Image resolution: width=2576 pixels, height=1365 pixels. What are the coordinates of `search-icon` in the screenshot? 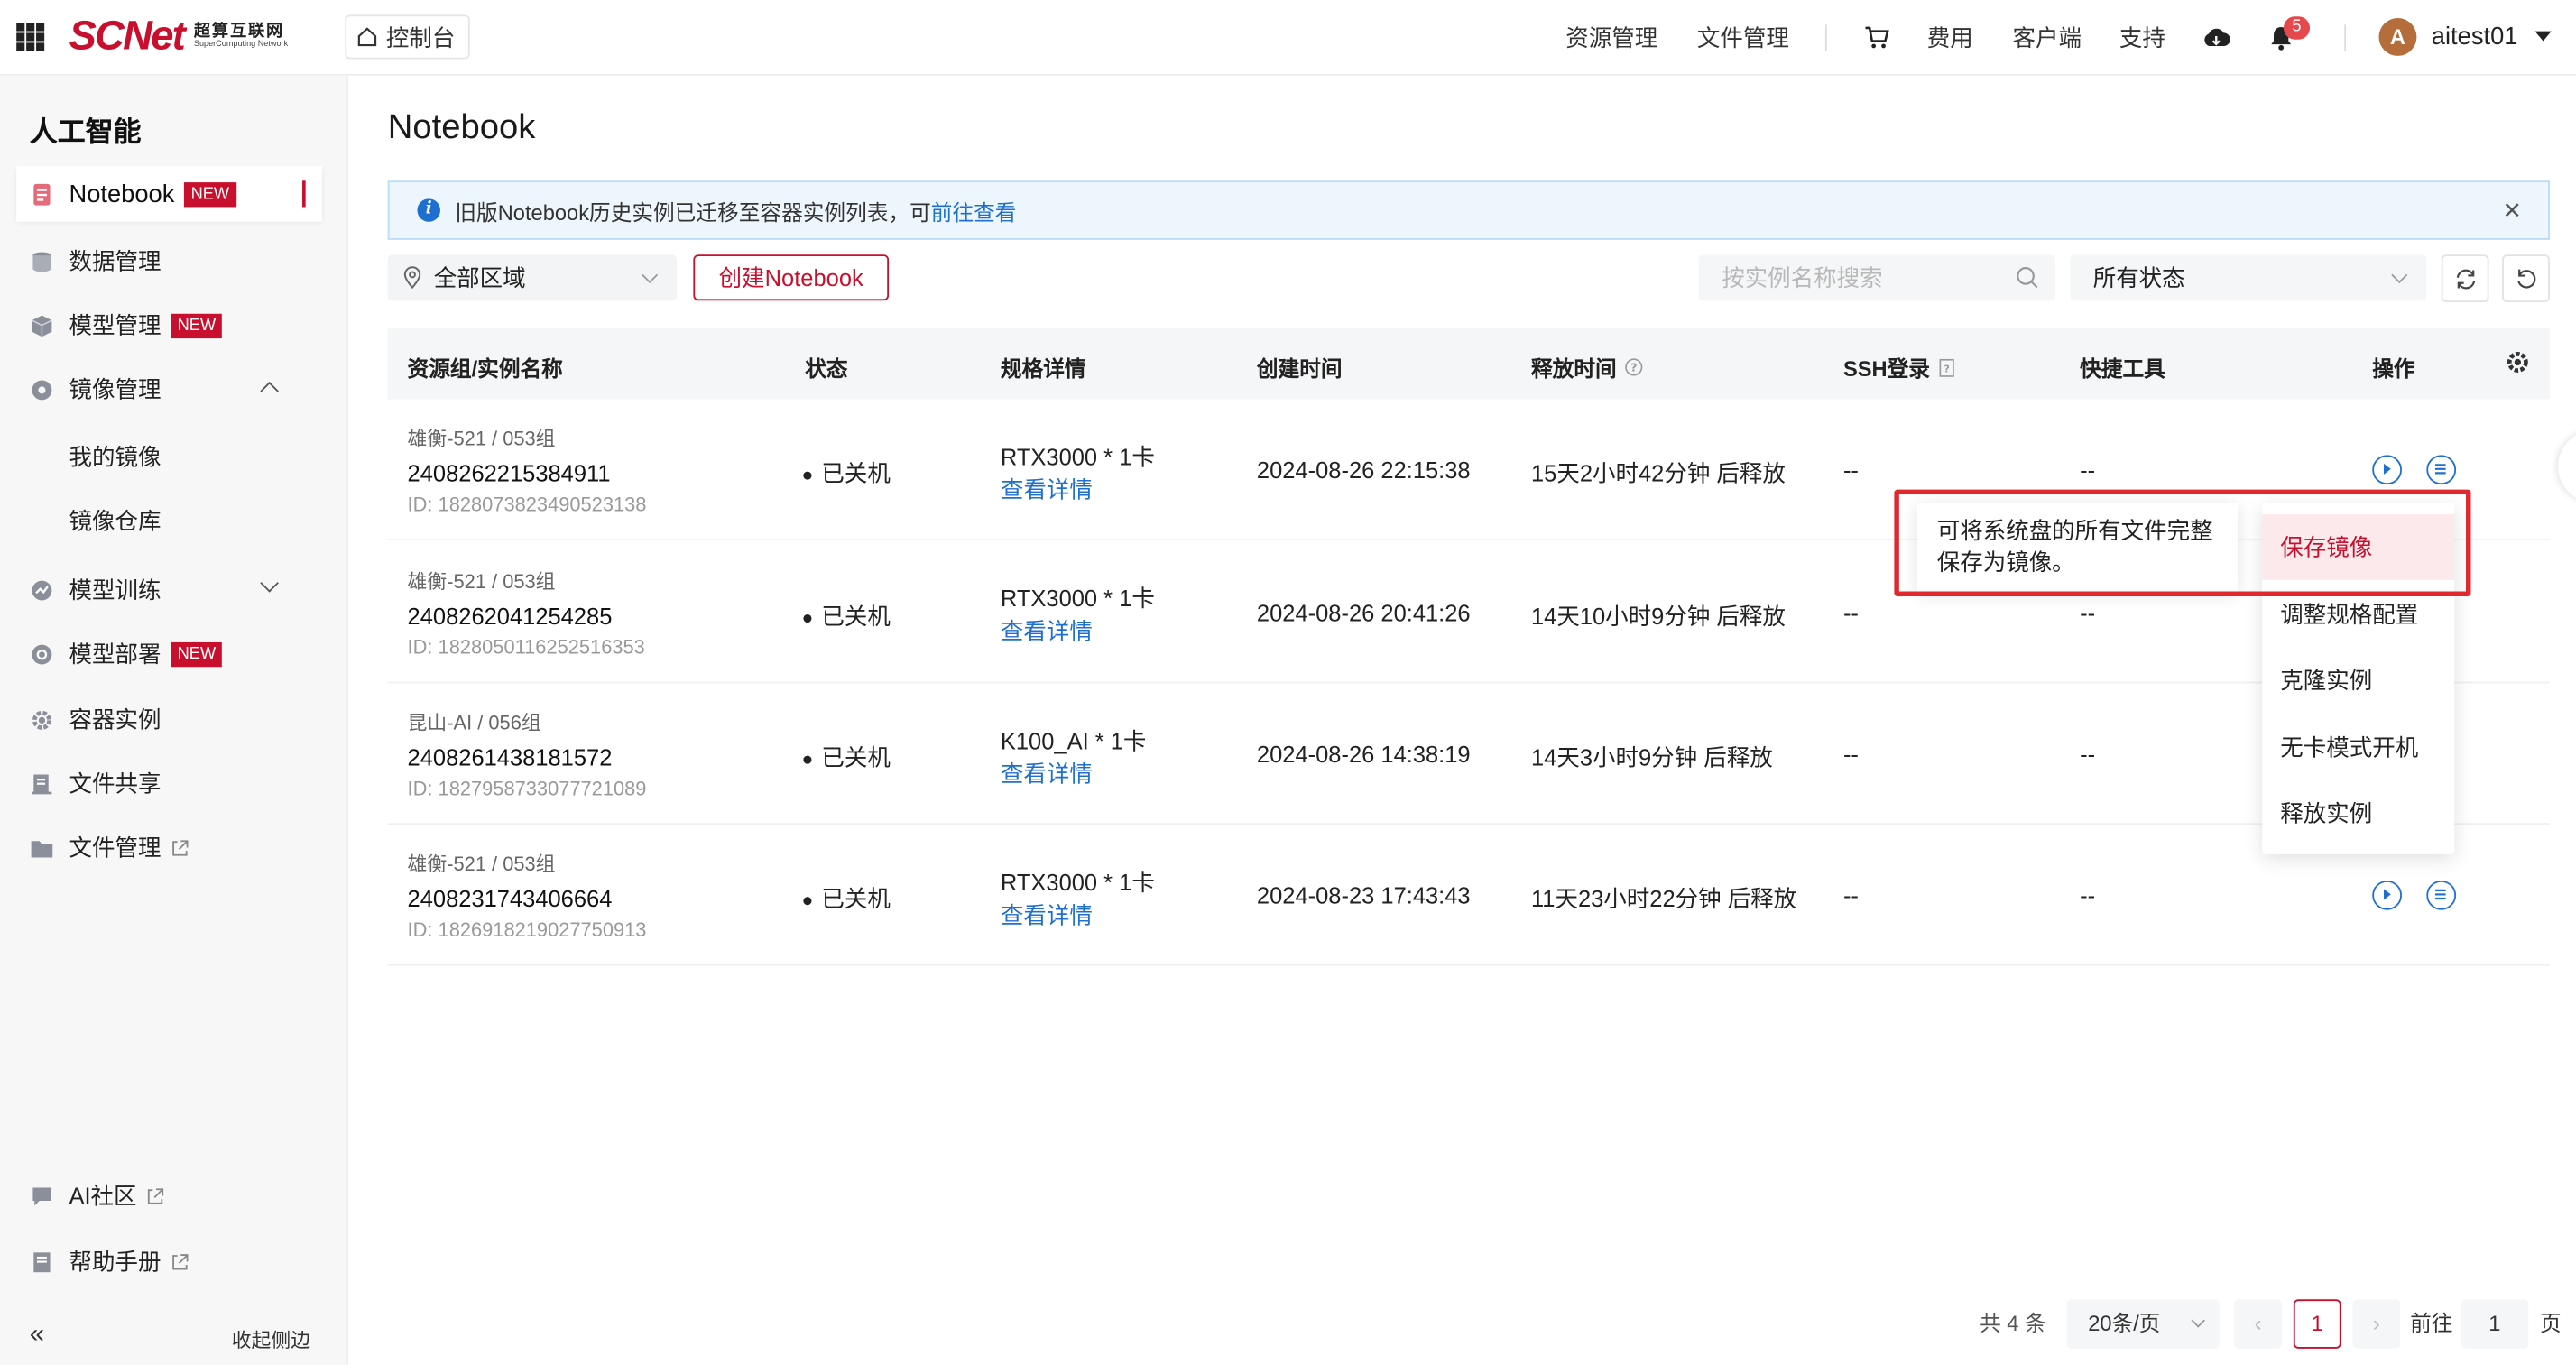 It's located at (2027, 278).